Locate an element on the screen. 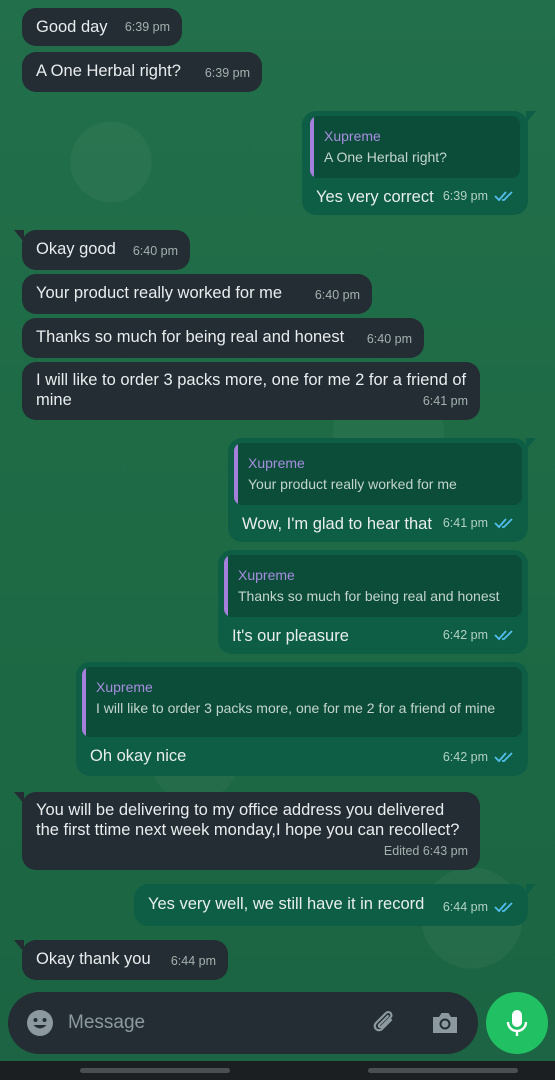  message-incoming: A One Herbal right? 6:39 pm is located at coordinates (142, 72).